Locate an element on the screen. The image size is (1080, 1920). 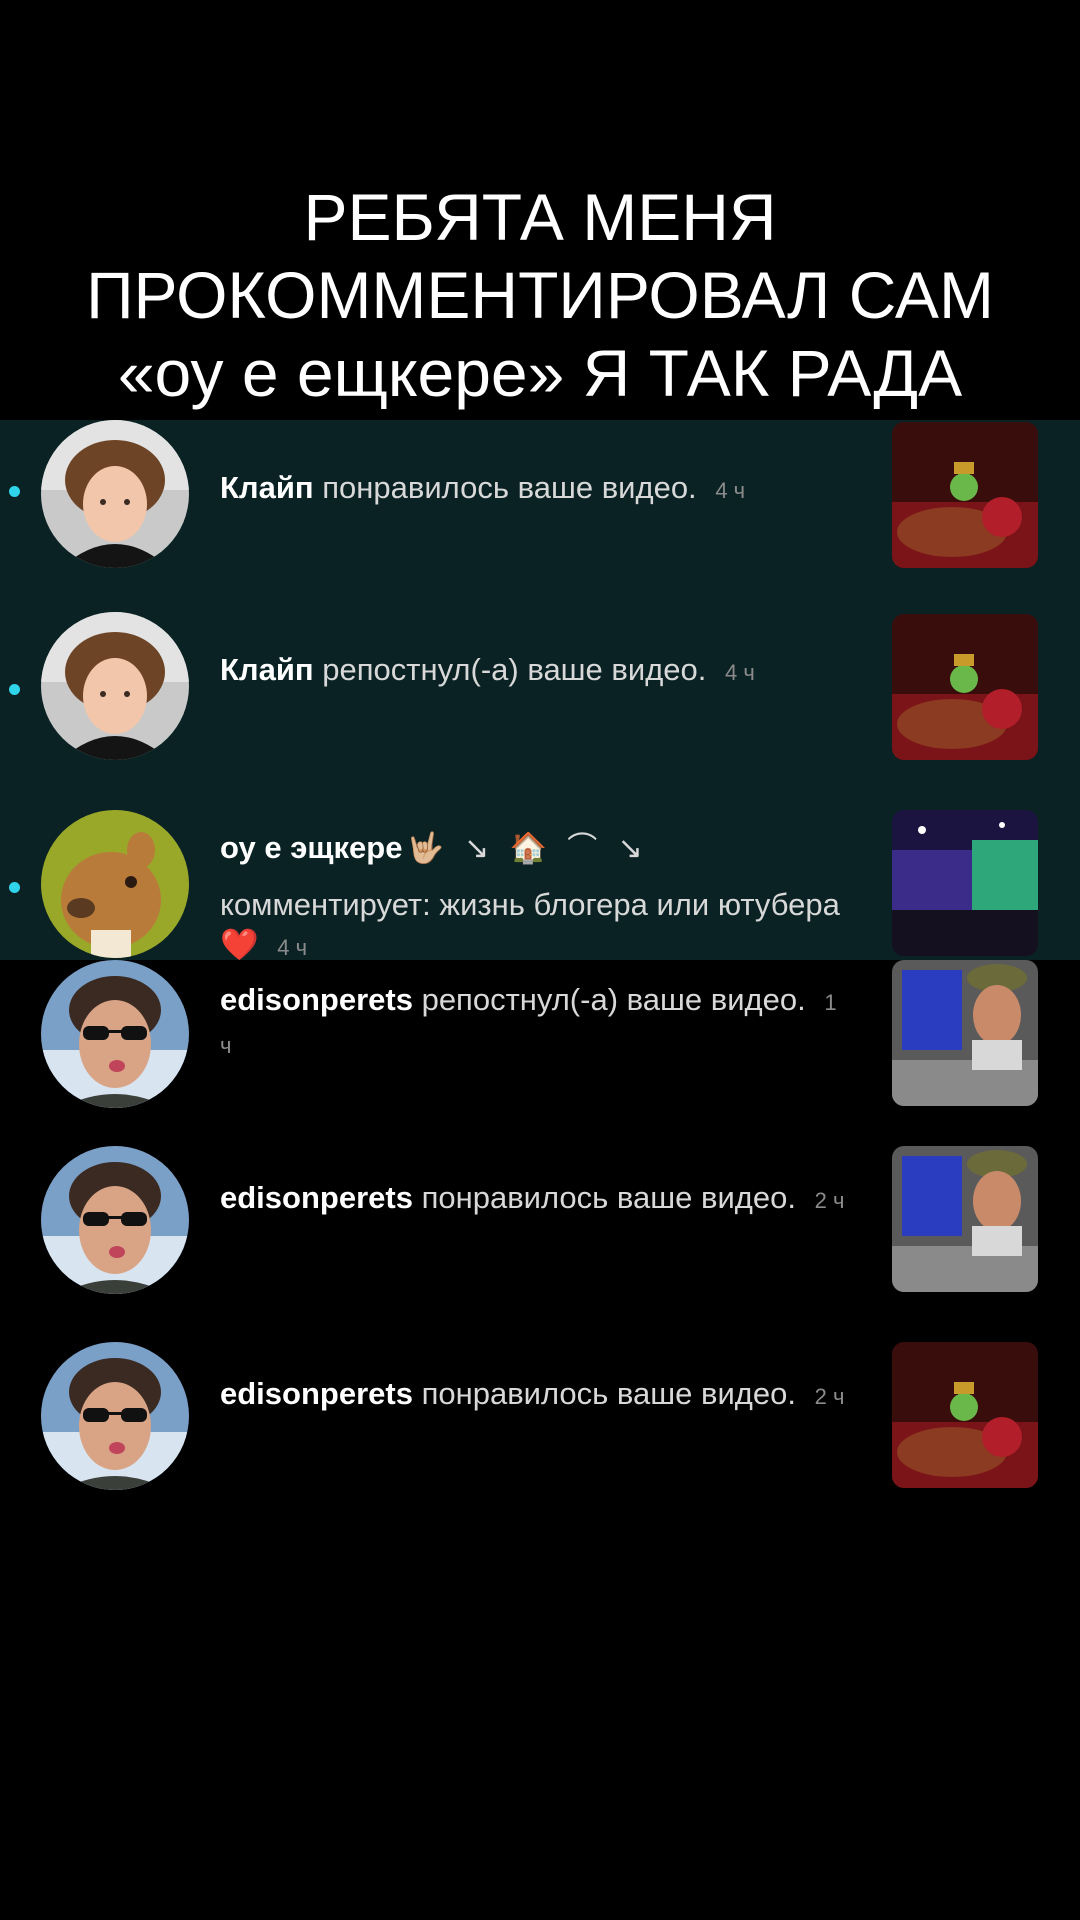
night-game-thumbnail is located at coordinates (965, 883).